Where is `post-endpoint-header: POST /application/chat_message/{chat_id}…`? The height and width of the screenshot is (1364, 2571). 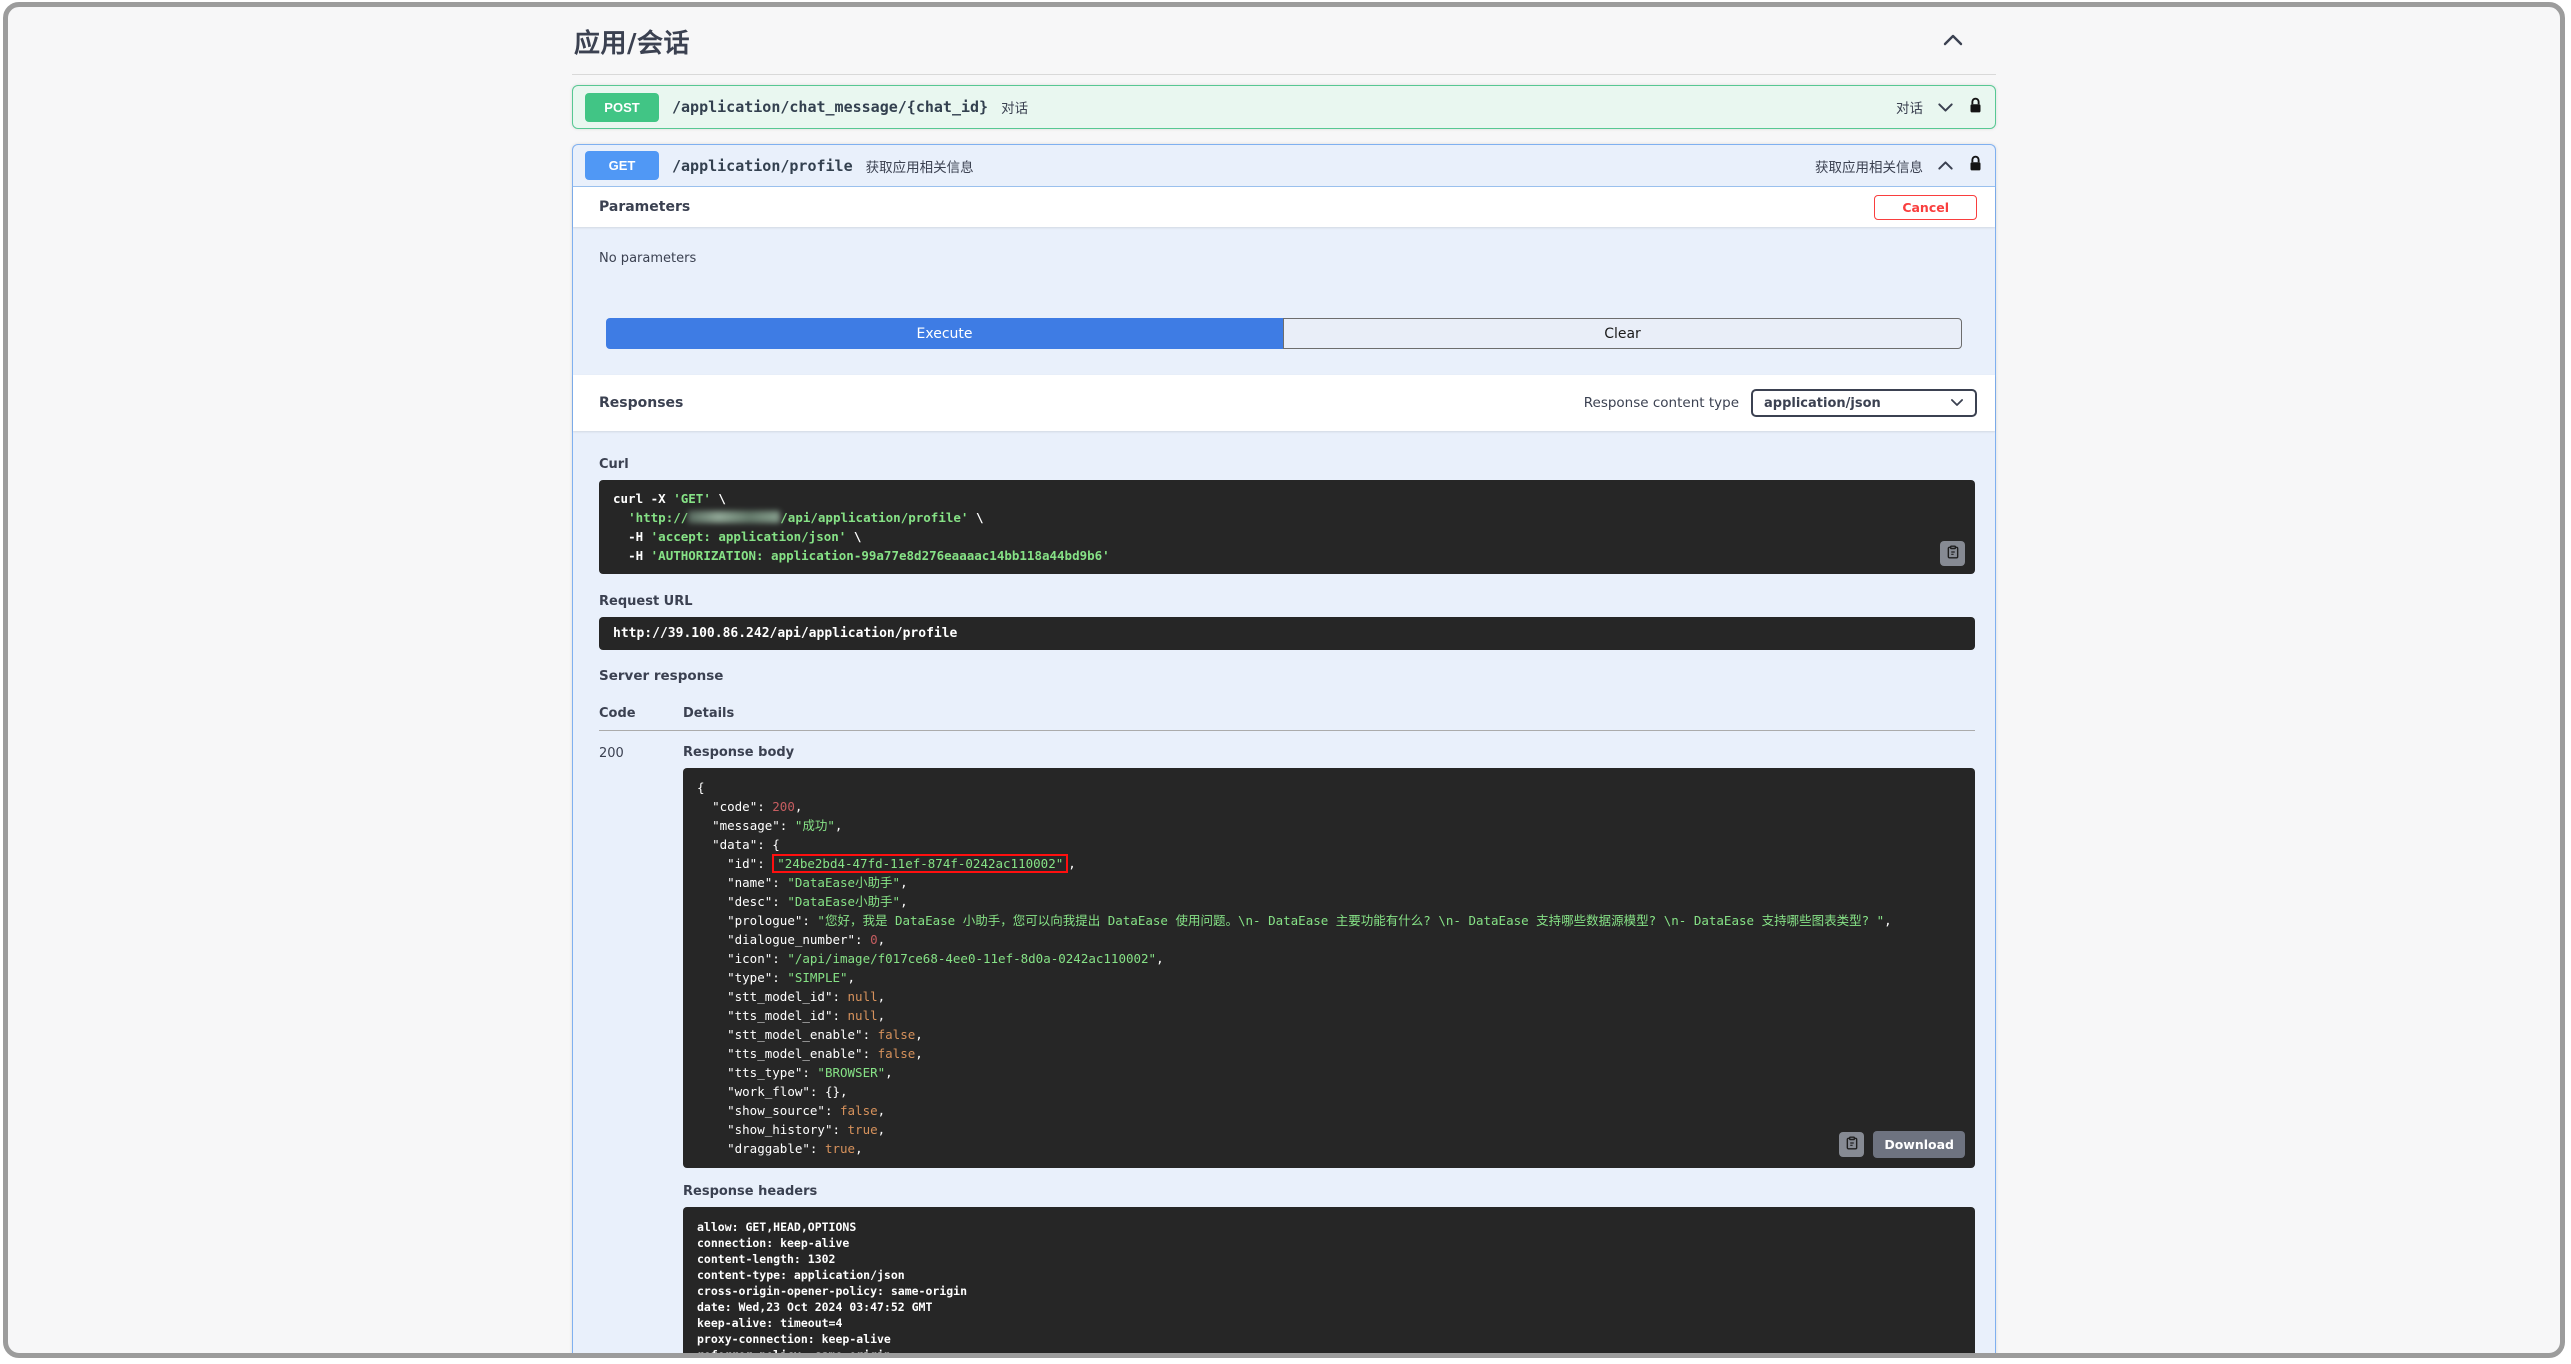 post-endpoint-header: POST /application/chat_message/{chat_id}… is located at coordinates (1284, 107).